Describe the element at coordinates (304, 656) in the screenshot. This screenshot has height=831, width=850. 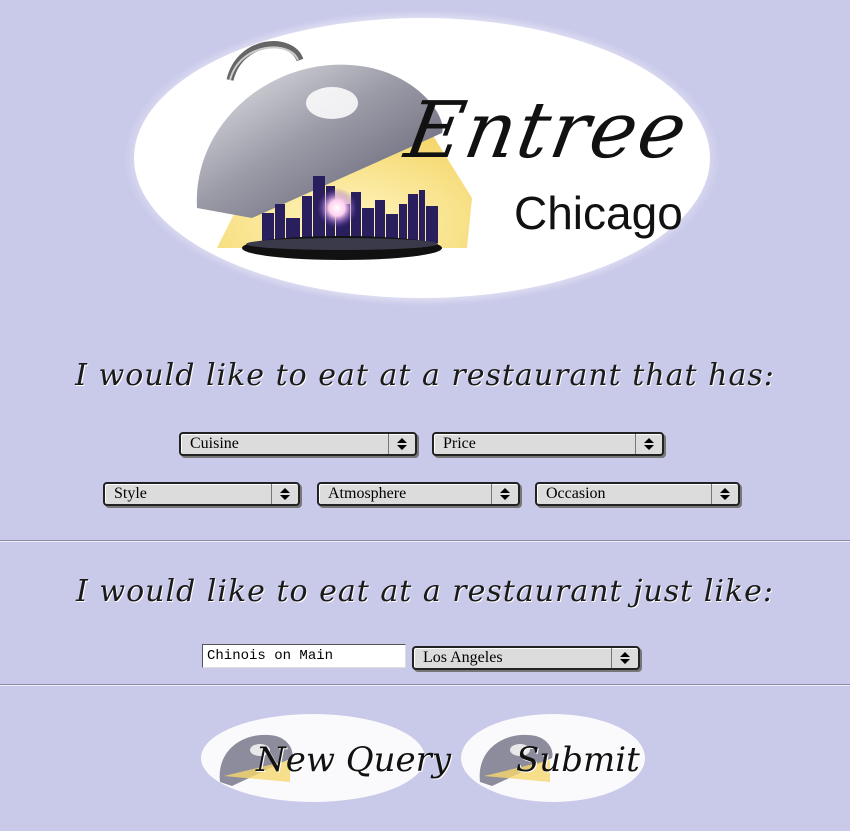
I see `restaurant-name-input` at that location.